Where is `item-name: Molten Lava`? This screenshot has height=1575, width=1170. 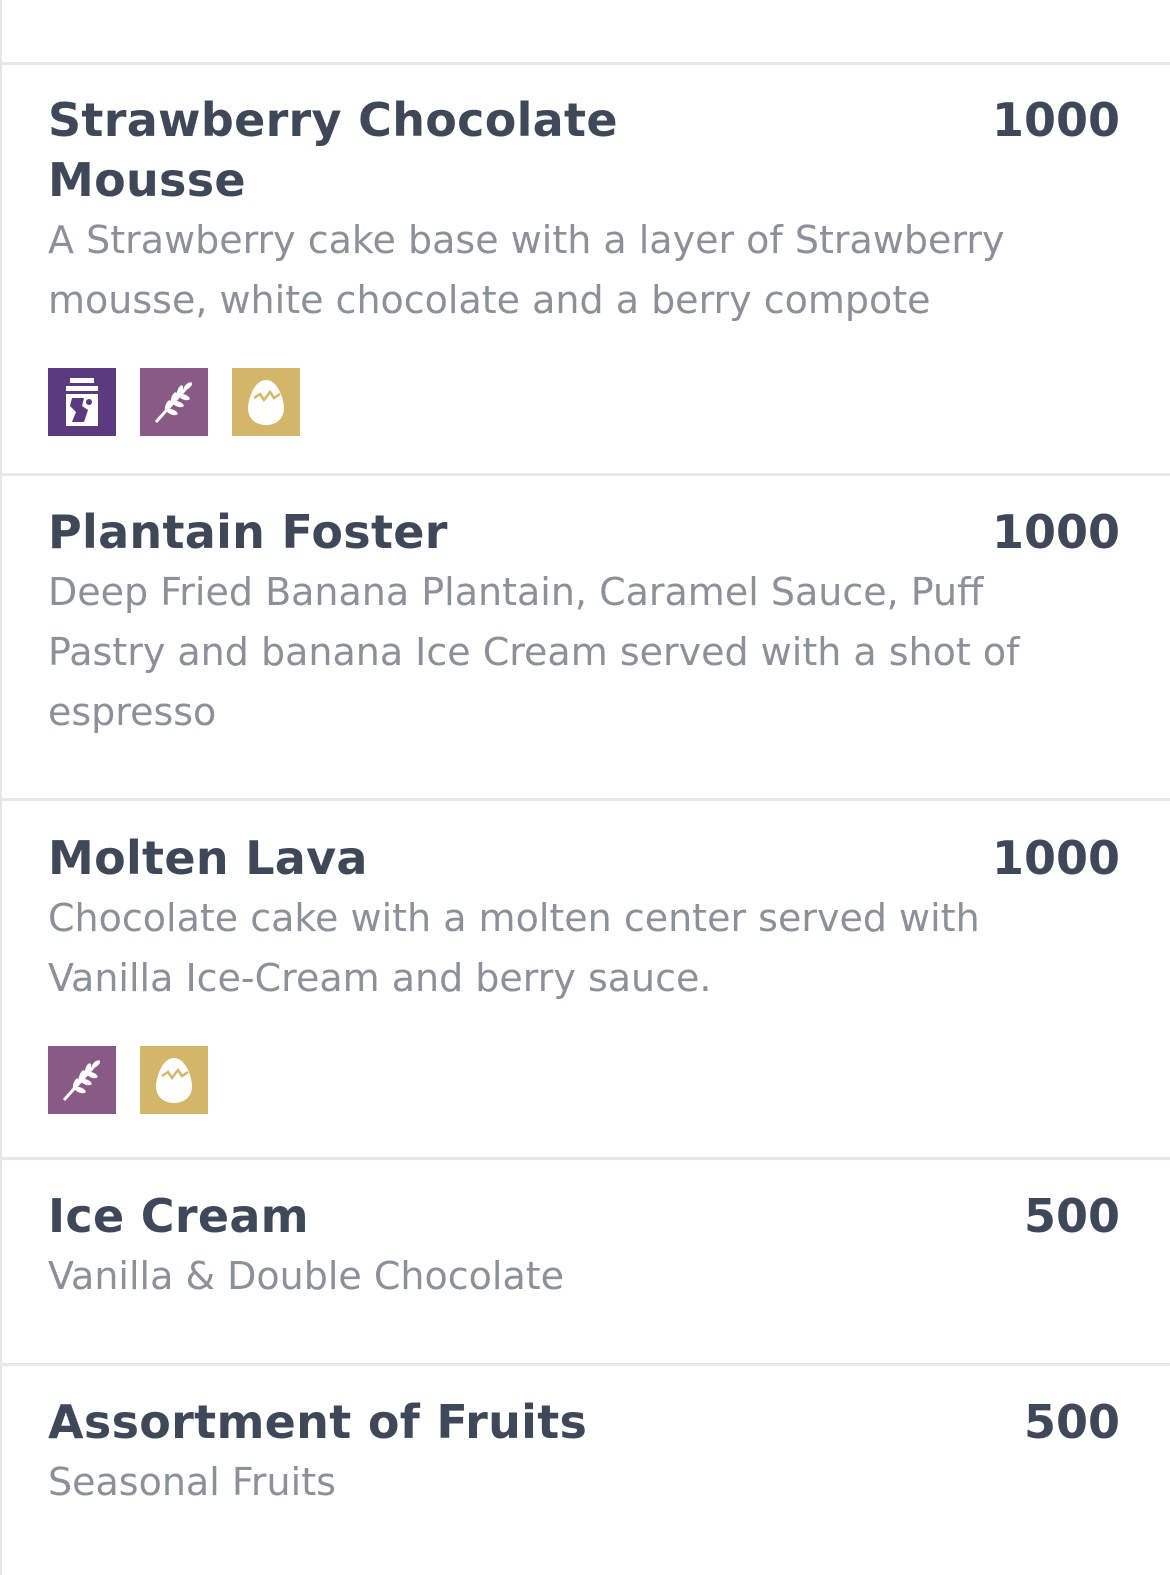
item-name: Molten Lava is located at coordinates (208, 858).